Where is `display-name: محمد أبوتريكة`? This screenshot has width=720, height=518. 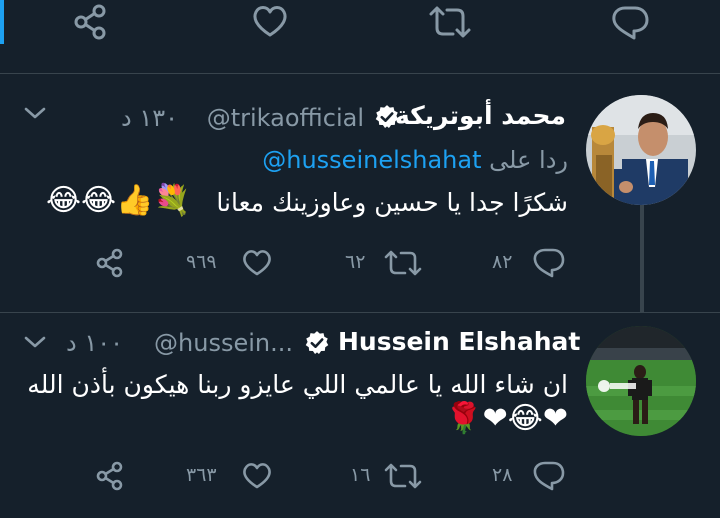 display-name: محمد أبوتريكة is located at coordinates (480, 115).